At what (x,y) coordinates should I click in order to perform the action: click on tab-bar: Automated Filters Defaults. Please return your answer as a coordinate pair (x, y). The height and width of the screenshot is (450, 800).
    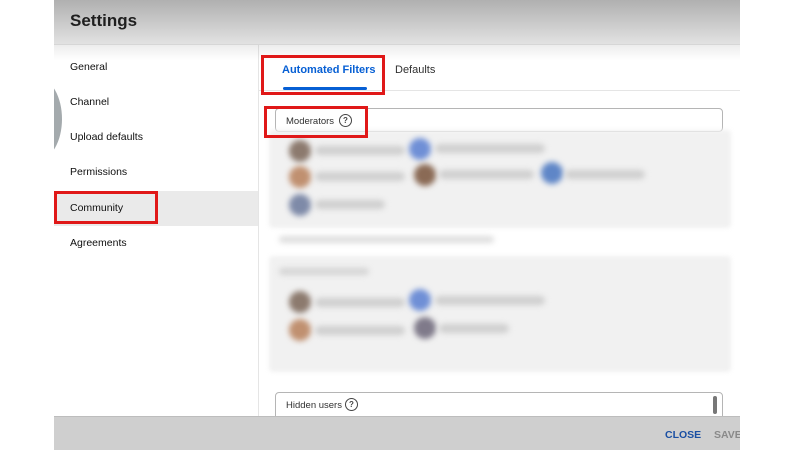
    Looking at the image, I should click on (499, 67).